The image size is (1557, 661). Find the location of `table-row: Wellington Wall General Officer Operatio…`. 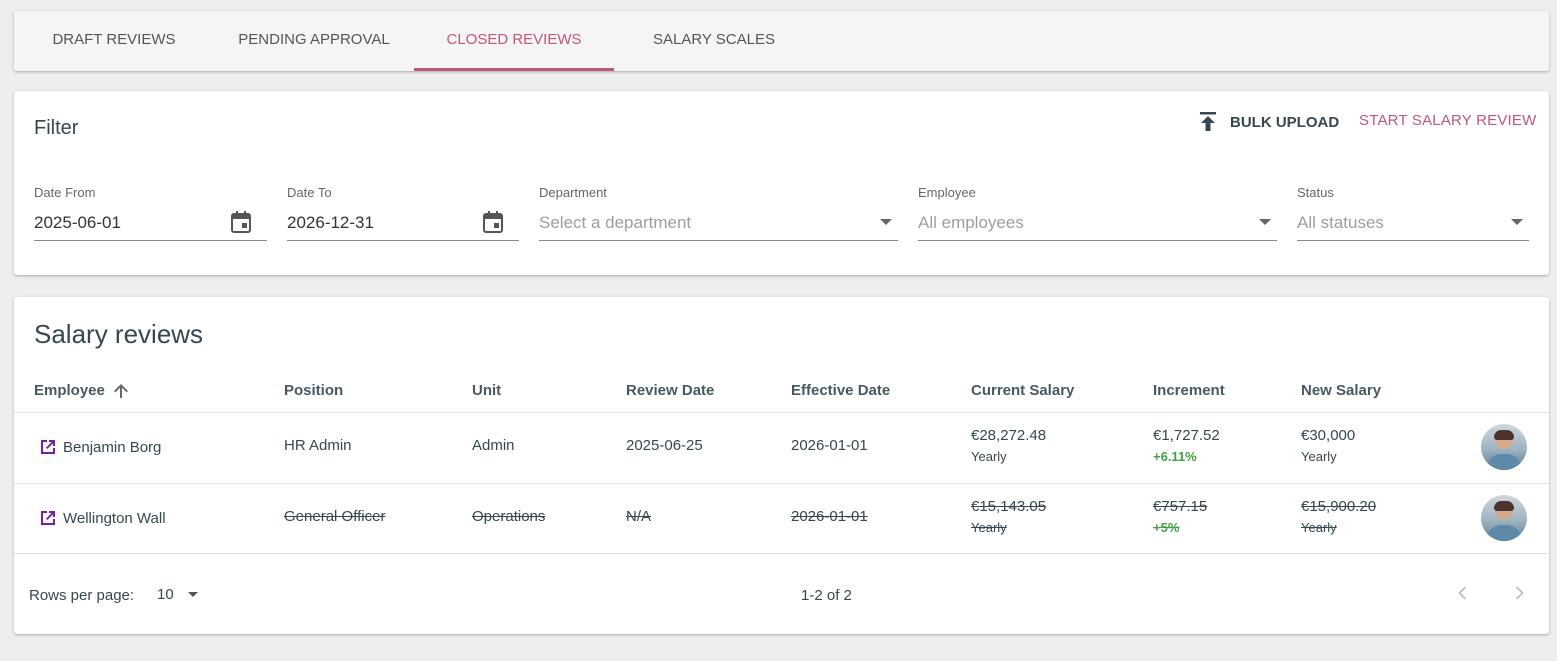

table-row: Wellington Wall General Officer Operatio… is located at coordinates (781, 519).